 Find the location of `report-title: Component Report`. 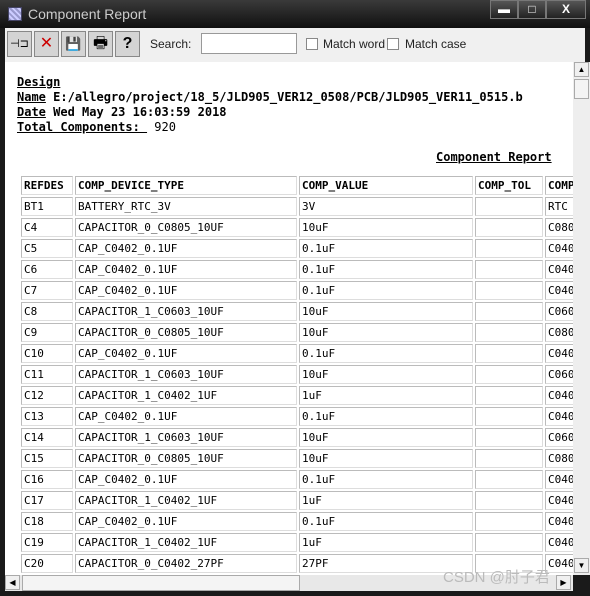

report-title: Component Report is located at coordinates (494, 157).